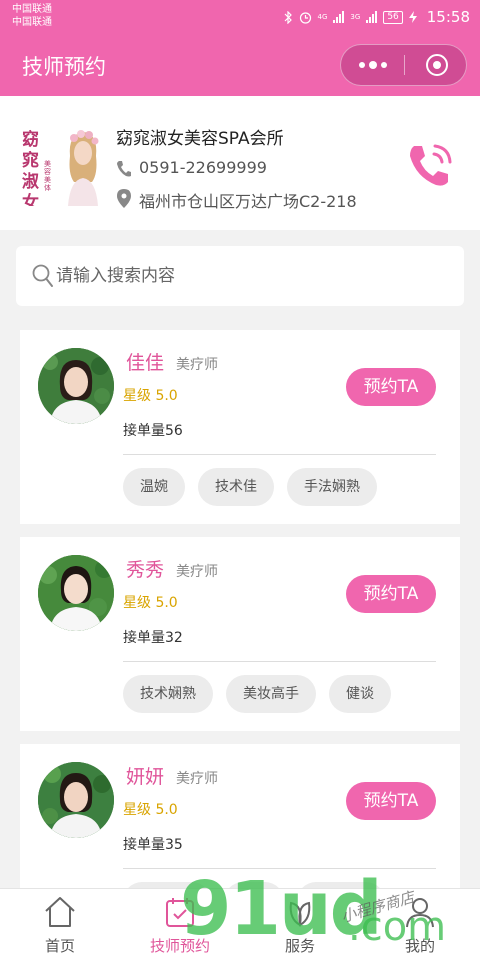 This screenshot has width=480, height=960. I want to click on technician-tag: 美妆高手, so click(271, 694).